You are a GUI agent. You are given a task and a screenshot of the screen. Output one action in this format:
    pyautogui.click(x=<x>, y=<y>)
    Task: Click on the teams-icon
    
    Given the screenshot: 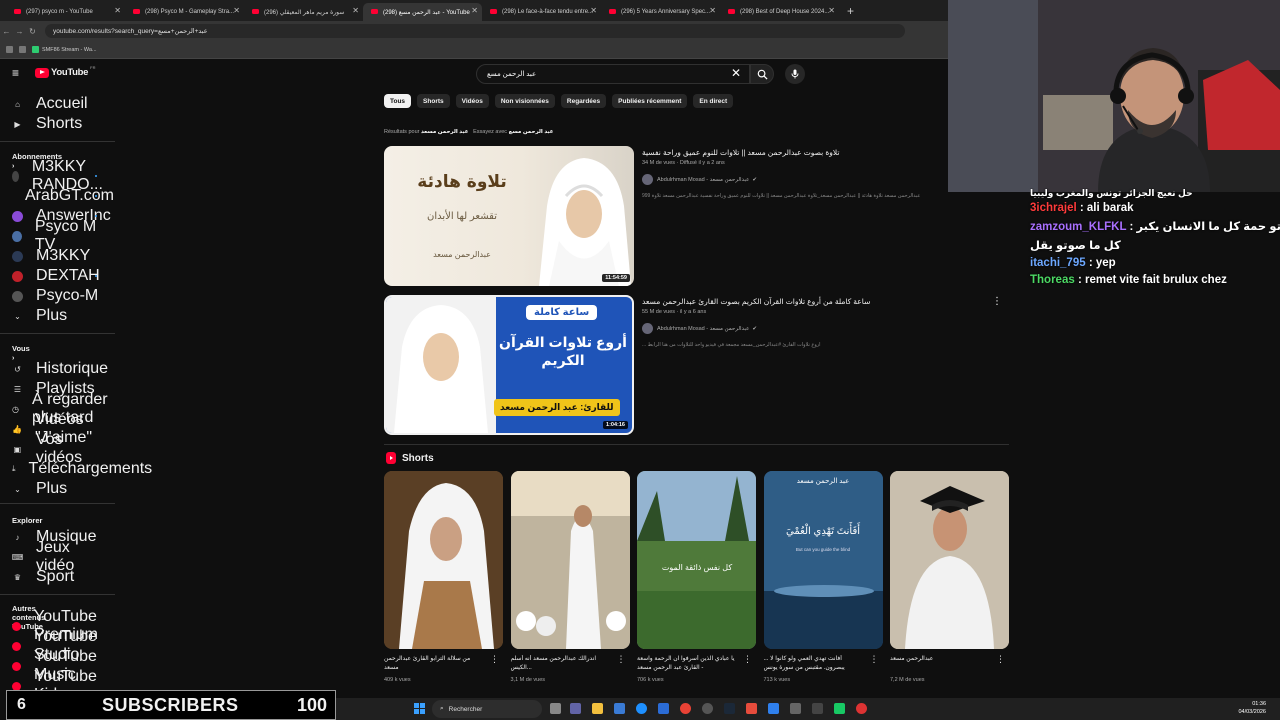 What is the action you would take?
    pyautogui.click(x=575, y=708)
    